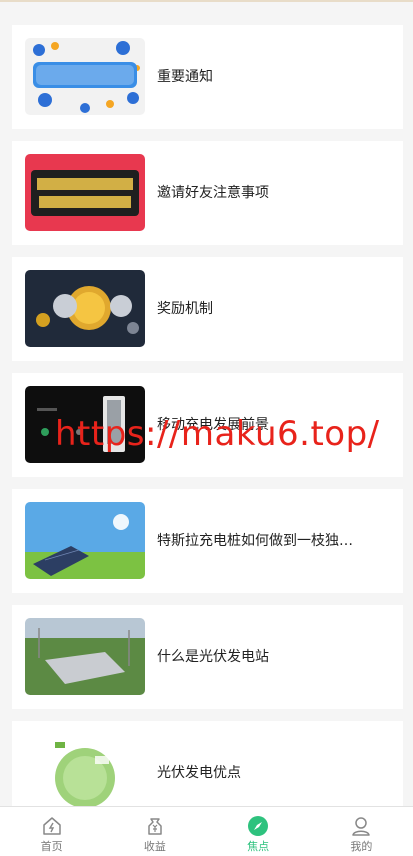 Image resolution: width=413 pixels, height=856 pixels. Describe the element at coordinates (85, 76) in the screenshot. I see `important-notice-thumbnail` at that location.